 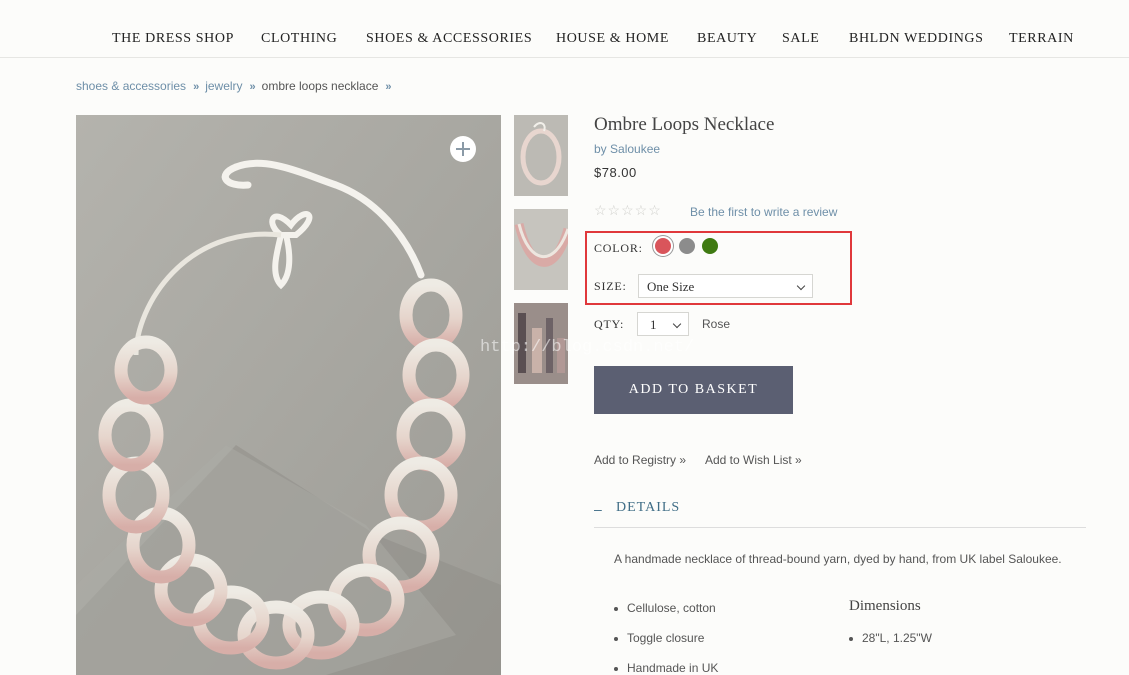 What do you see at coordinates (463, 149) in the screenshot?
I see `zoom-plus-icon` at bounding box center [463, 149].